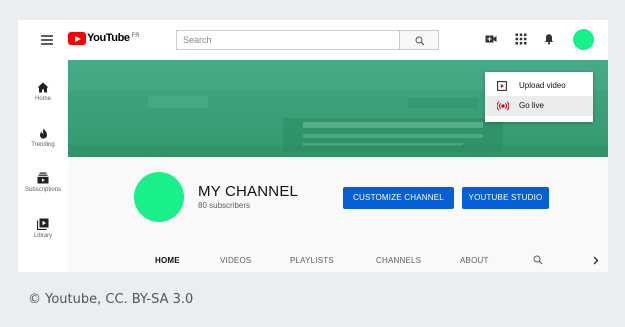 This screenshot has height=327, width=625. What do you see at coordinates (43, 133) in the screenshot?
I see `flame-icon` at bounding box center [43, 133].